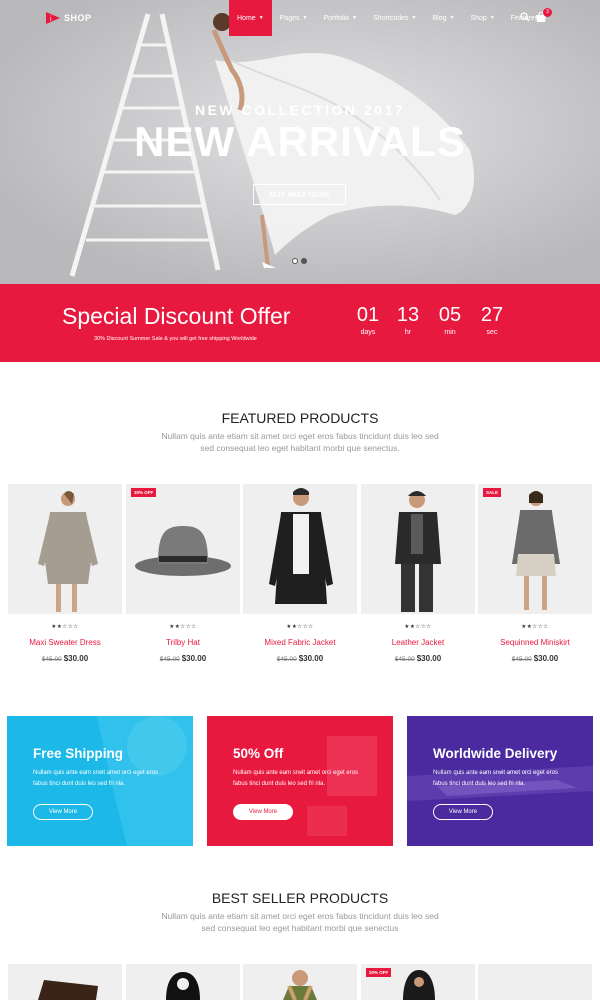  I want to click on product-image: SALE, so click(535, 549).